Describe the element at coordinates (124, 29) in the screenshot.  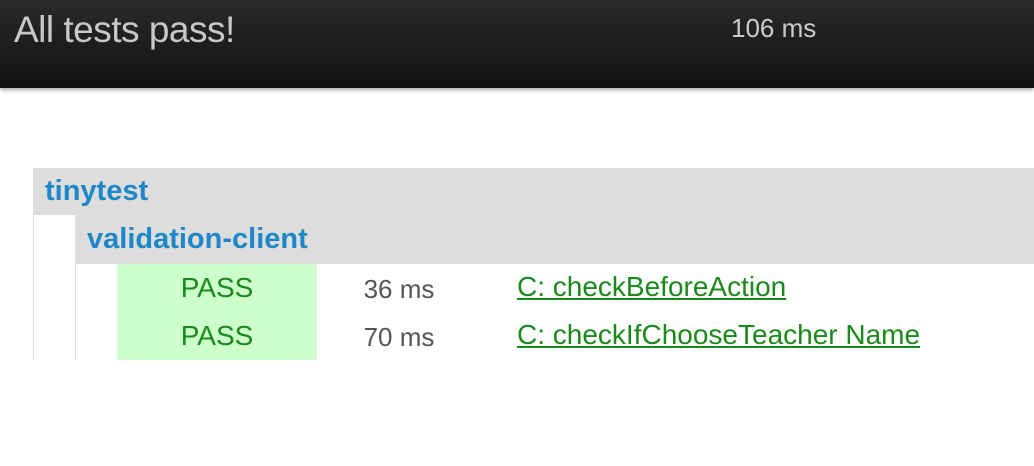
I see `results-summary-title: All tests pass!` at that location.